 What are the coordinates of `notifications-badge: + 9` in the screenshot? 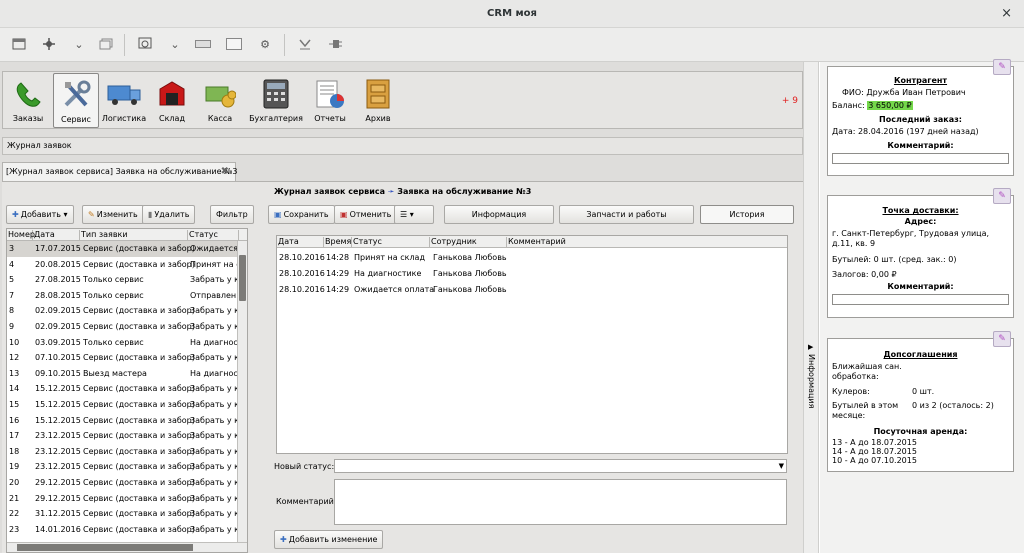 It's located at (790, 101).